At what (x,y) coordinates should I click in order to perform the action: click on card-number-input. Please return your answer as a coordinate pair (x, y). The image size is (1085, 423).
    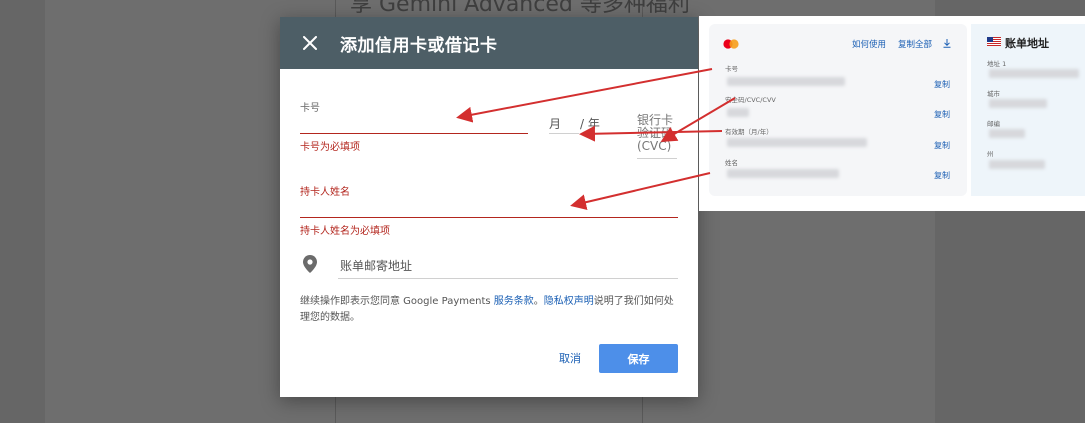
    Looking at the image, I should click on (414, 122).